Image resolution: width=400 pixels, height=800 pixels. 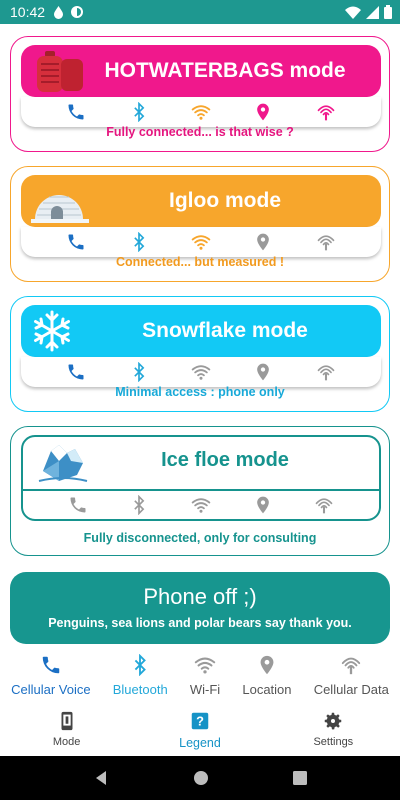 I want to click on help-icon: ?, so click(x=200, y=721).